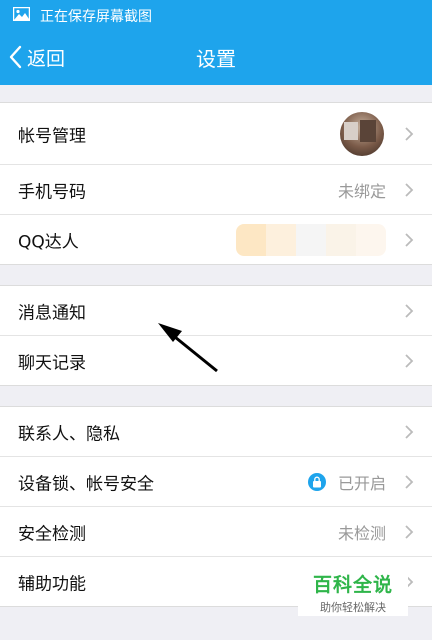 The width and height of the screenshot is (432, 640). I want to click on page-title: 设置, so click(216, 59).